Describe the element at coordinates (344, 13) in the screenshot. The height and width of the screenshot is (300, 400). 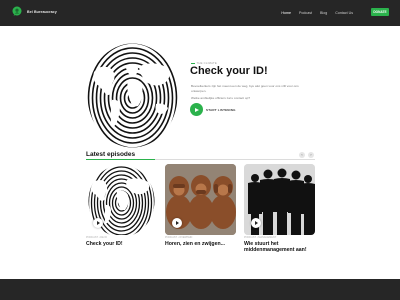
I see `nav-contact: Contact Us` at that location.